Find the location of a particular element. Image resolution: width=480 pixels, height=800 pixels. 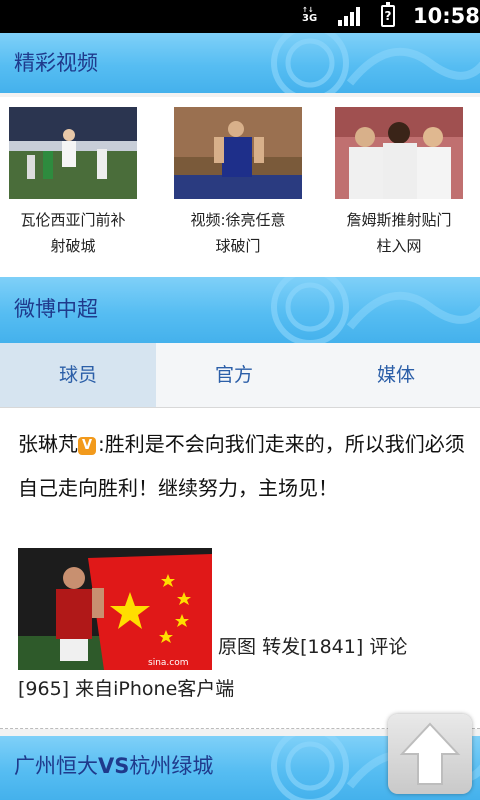

video-card: 詹姆斯推射贴门 柱入网 is located at coordinates (399, 183).